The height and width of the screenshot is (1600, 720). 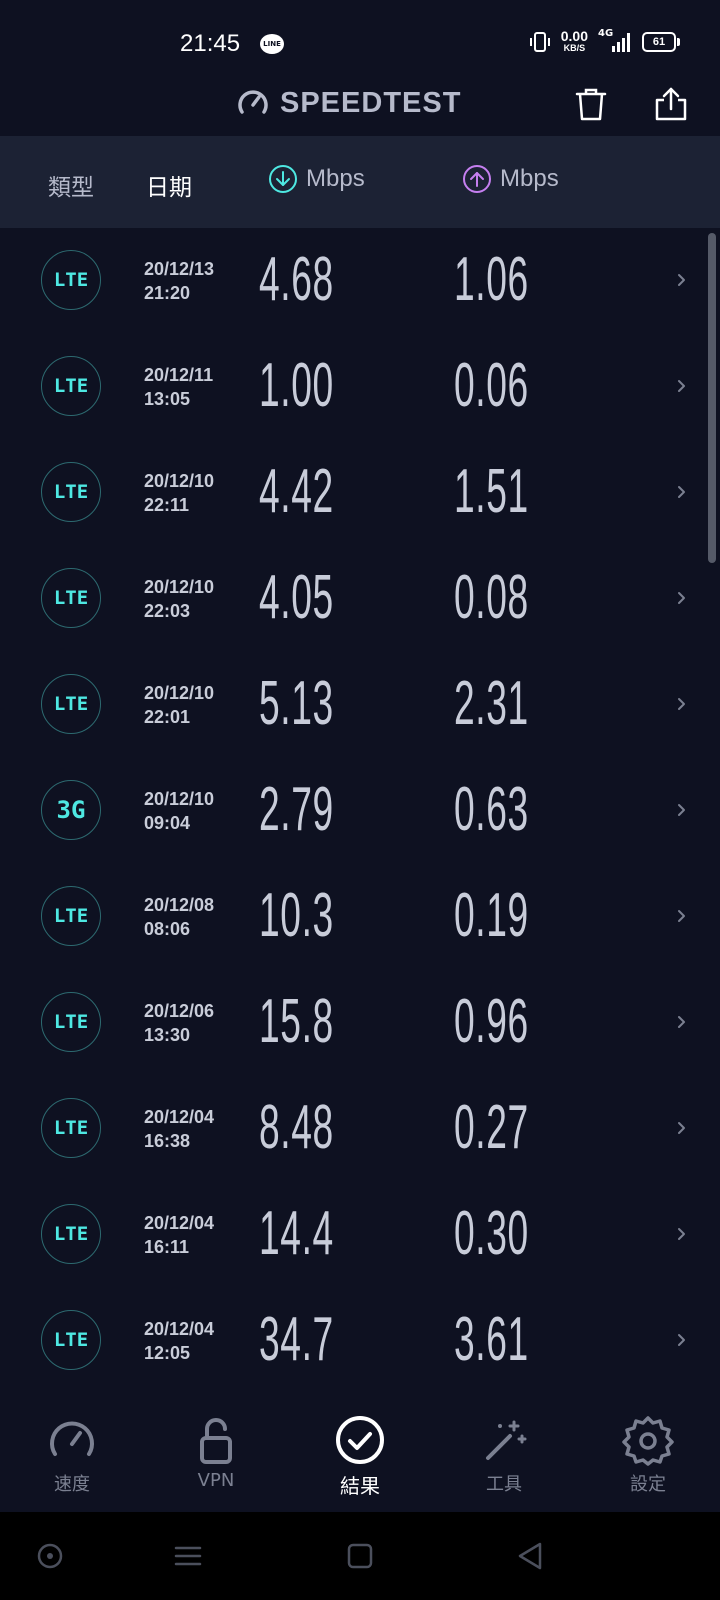 I want to click on app-header: SPEEDTEST, so click(x=360, y=107).